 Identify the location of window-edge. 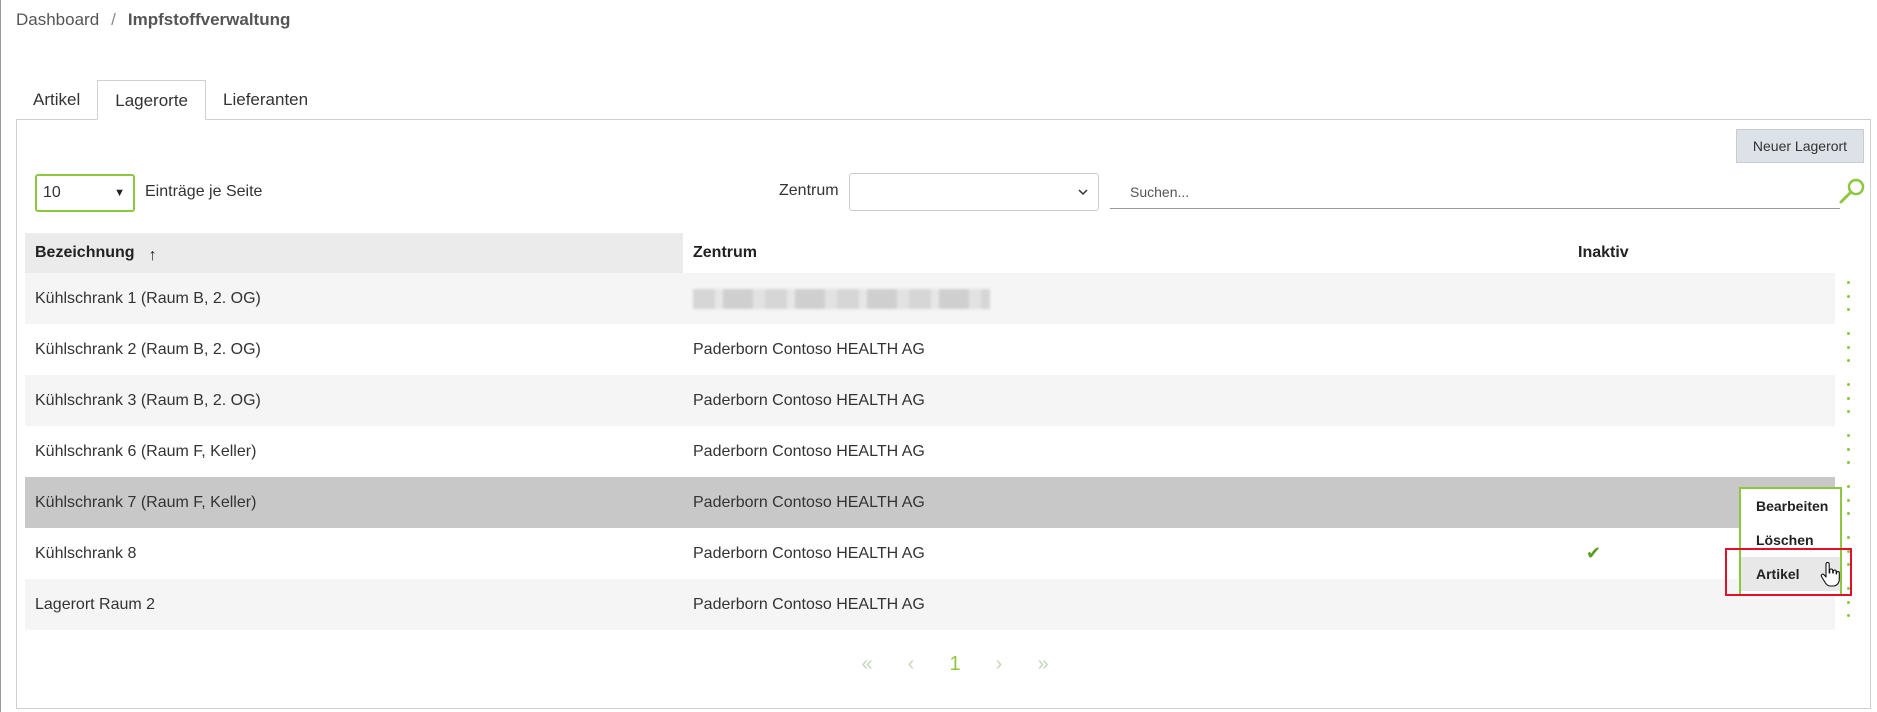
(0, 356).